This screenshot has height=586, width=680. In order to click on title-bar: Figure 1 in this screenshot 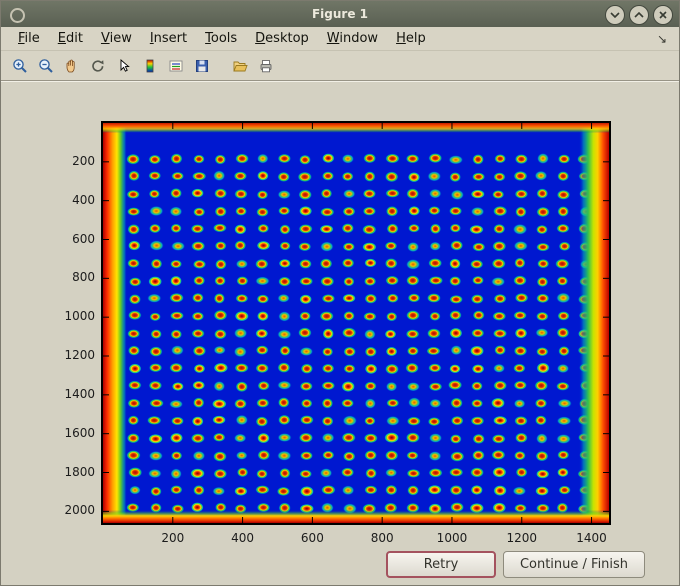, I will do `click(340, 14)`.